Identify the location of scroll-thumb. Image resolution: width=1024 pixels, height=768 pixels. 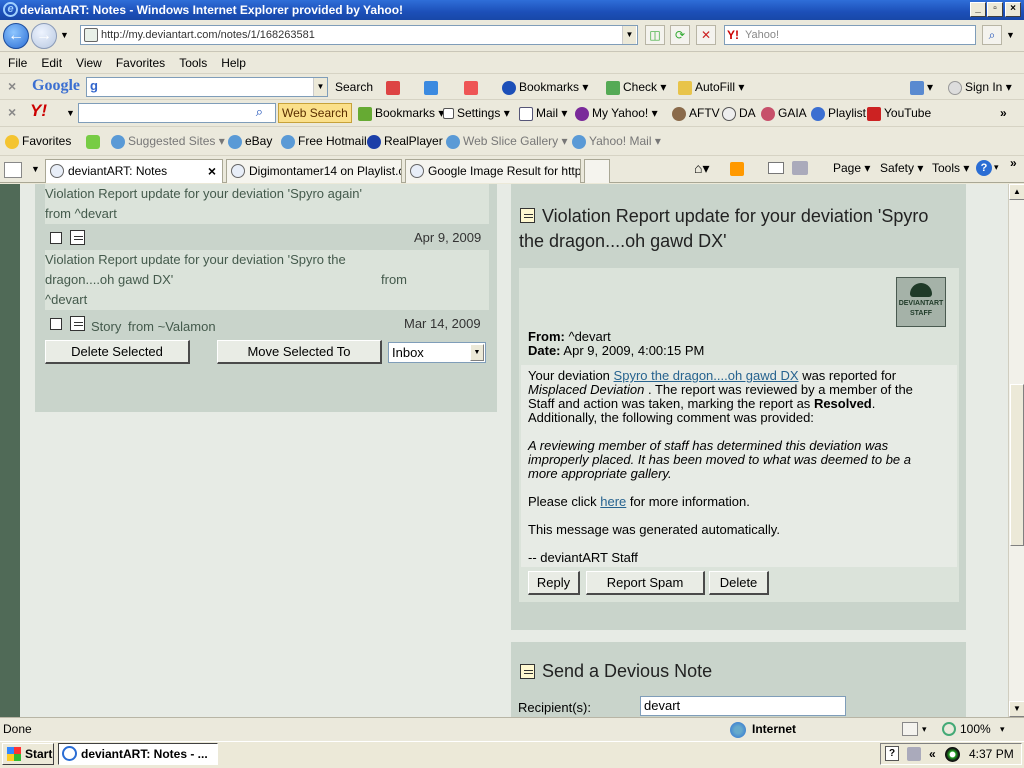
(1017, 465).